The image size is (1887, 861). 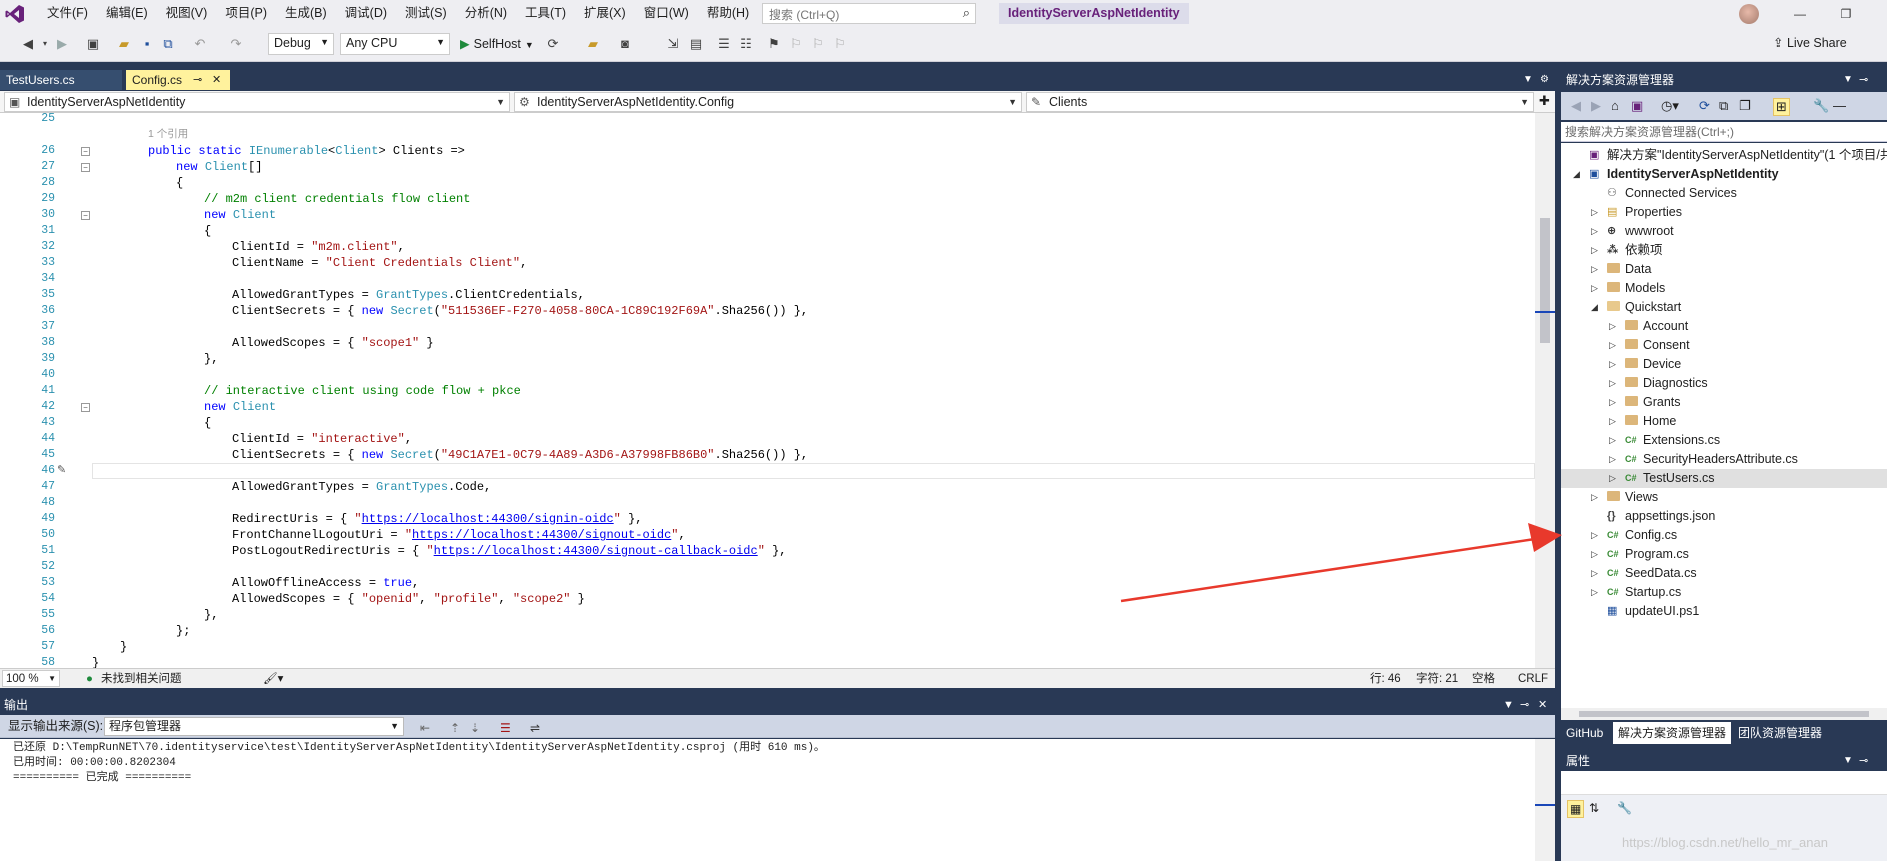 What do you see at coordinates (1341, 563) in the screenshot?
I see `annotation-arrow-icon` at bounding box center [1341, 563].